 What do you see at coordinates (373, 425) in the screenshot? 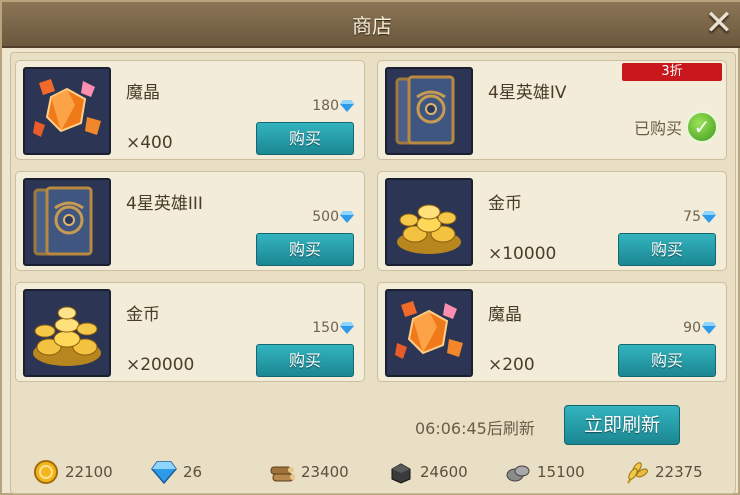
I see `refresh-row: 06:06:45后刷新 立即刷新` at bounding box center [373, 425].